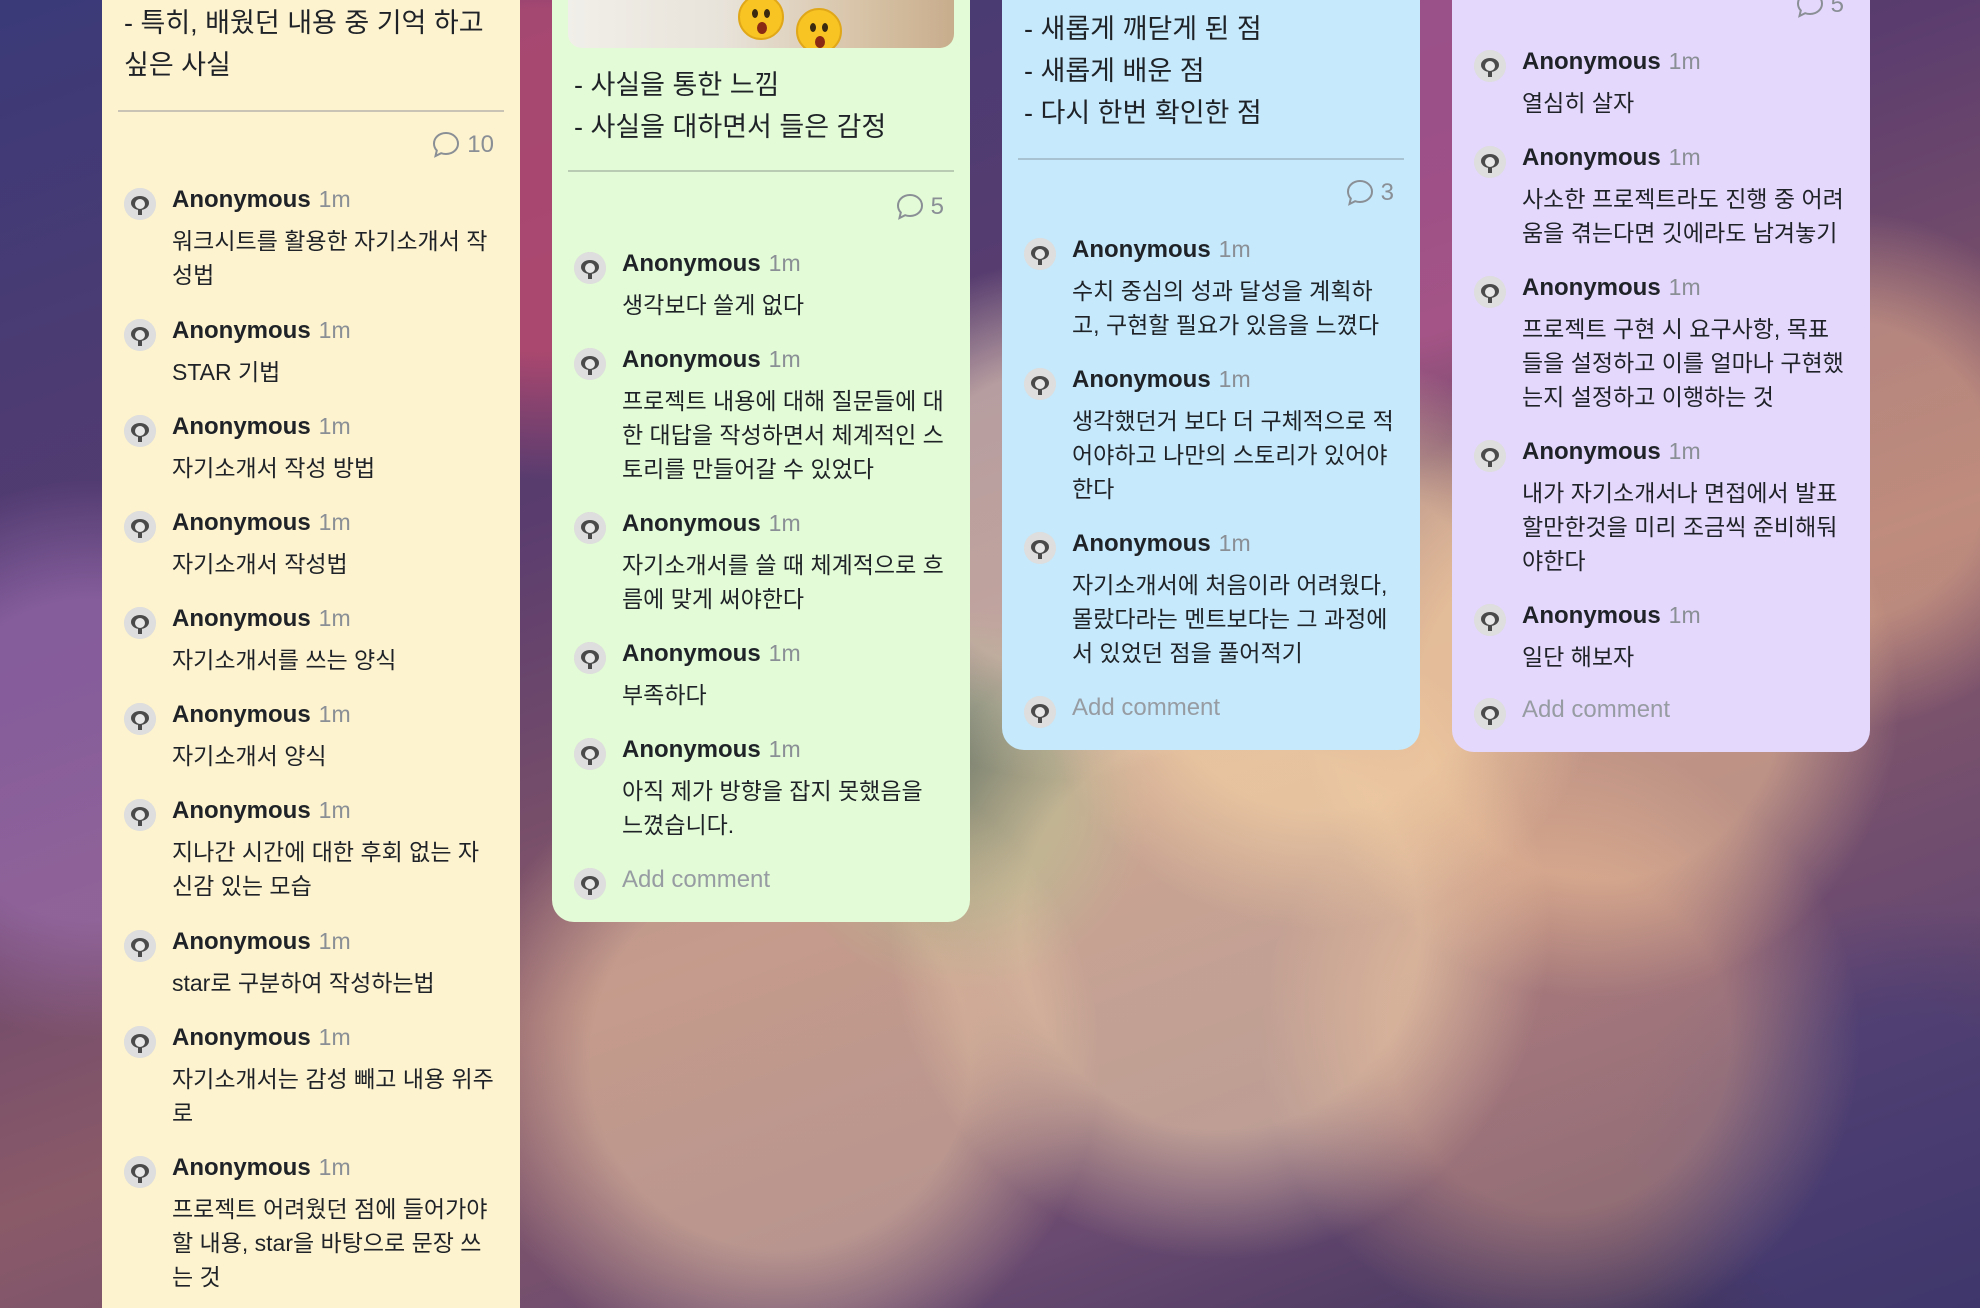 The width and height of the screenshot is (1980, 1308). I want to click on comment-count: 10, so click(462, 145).